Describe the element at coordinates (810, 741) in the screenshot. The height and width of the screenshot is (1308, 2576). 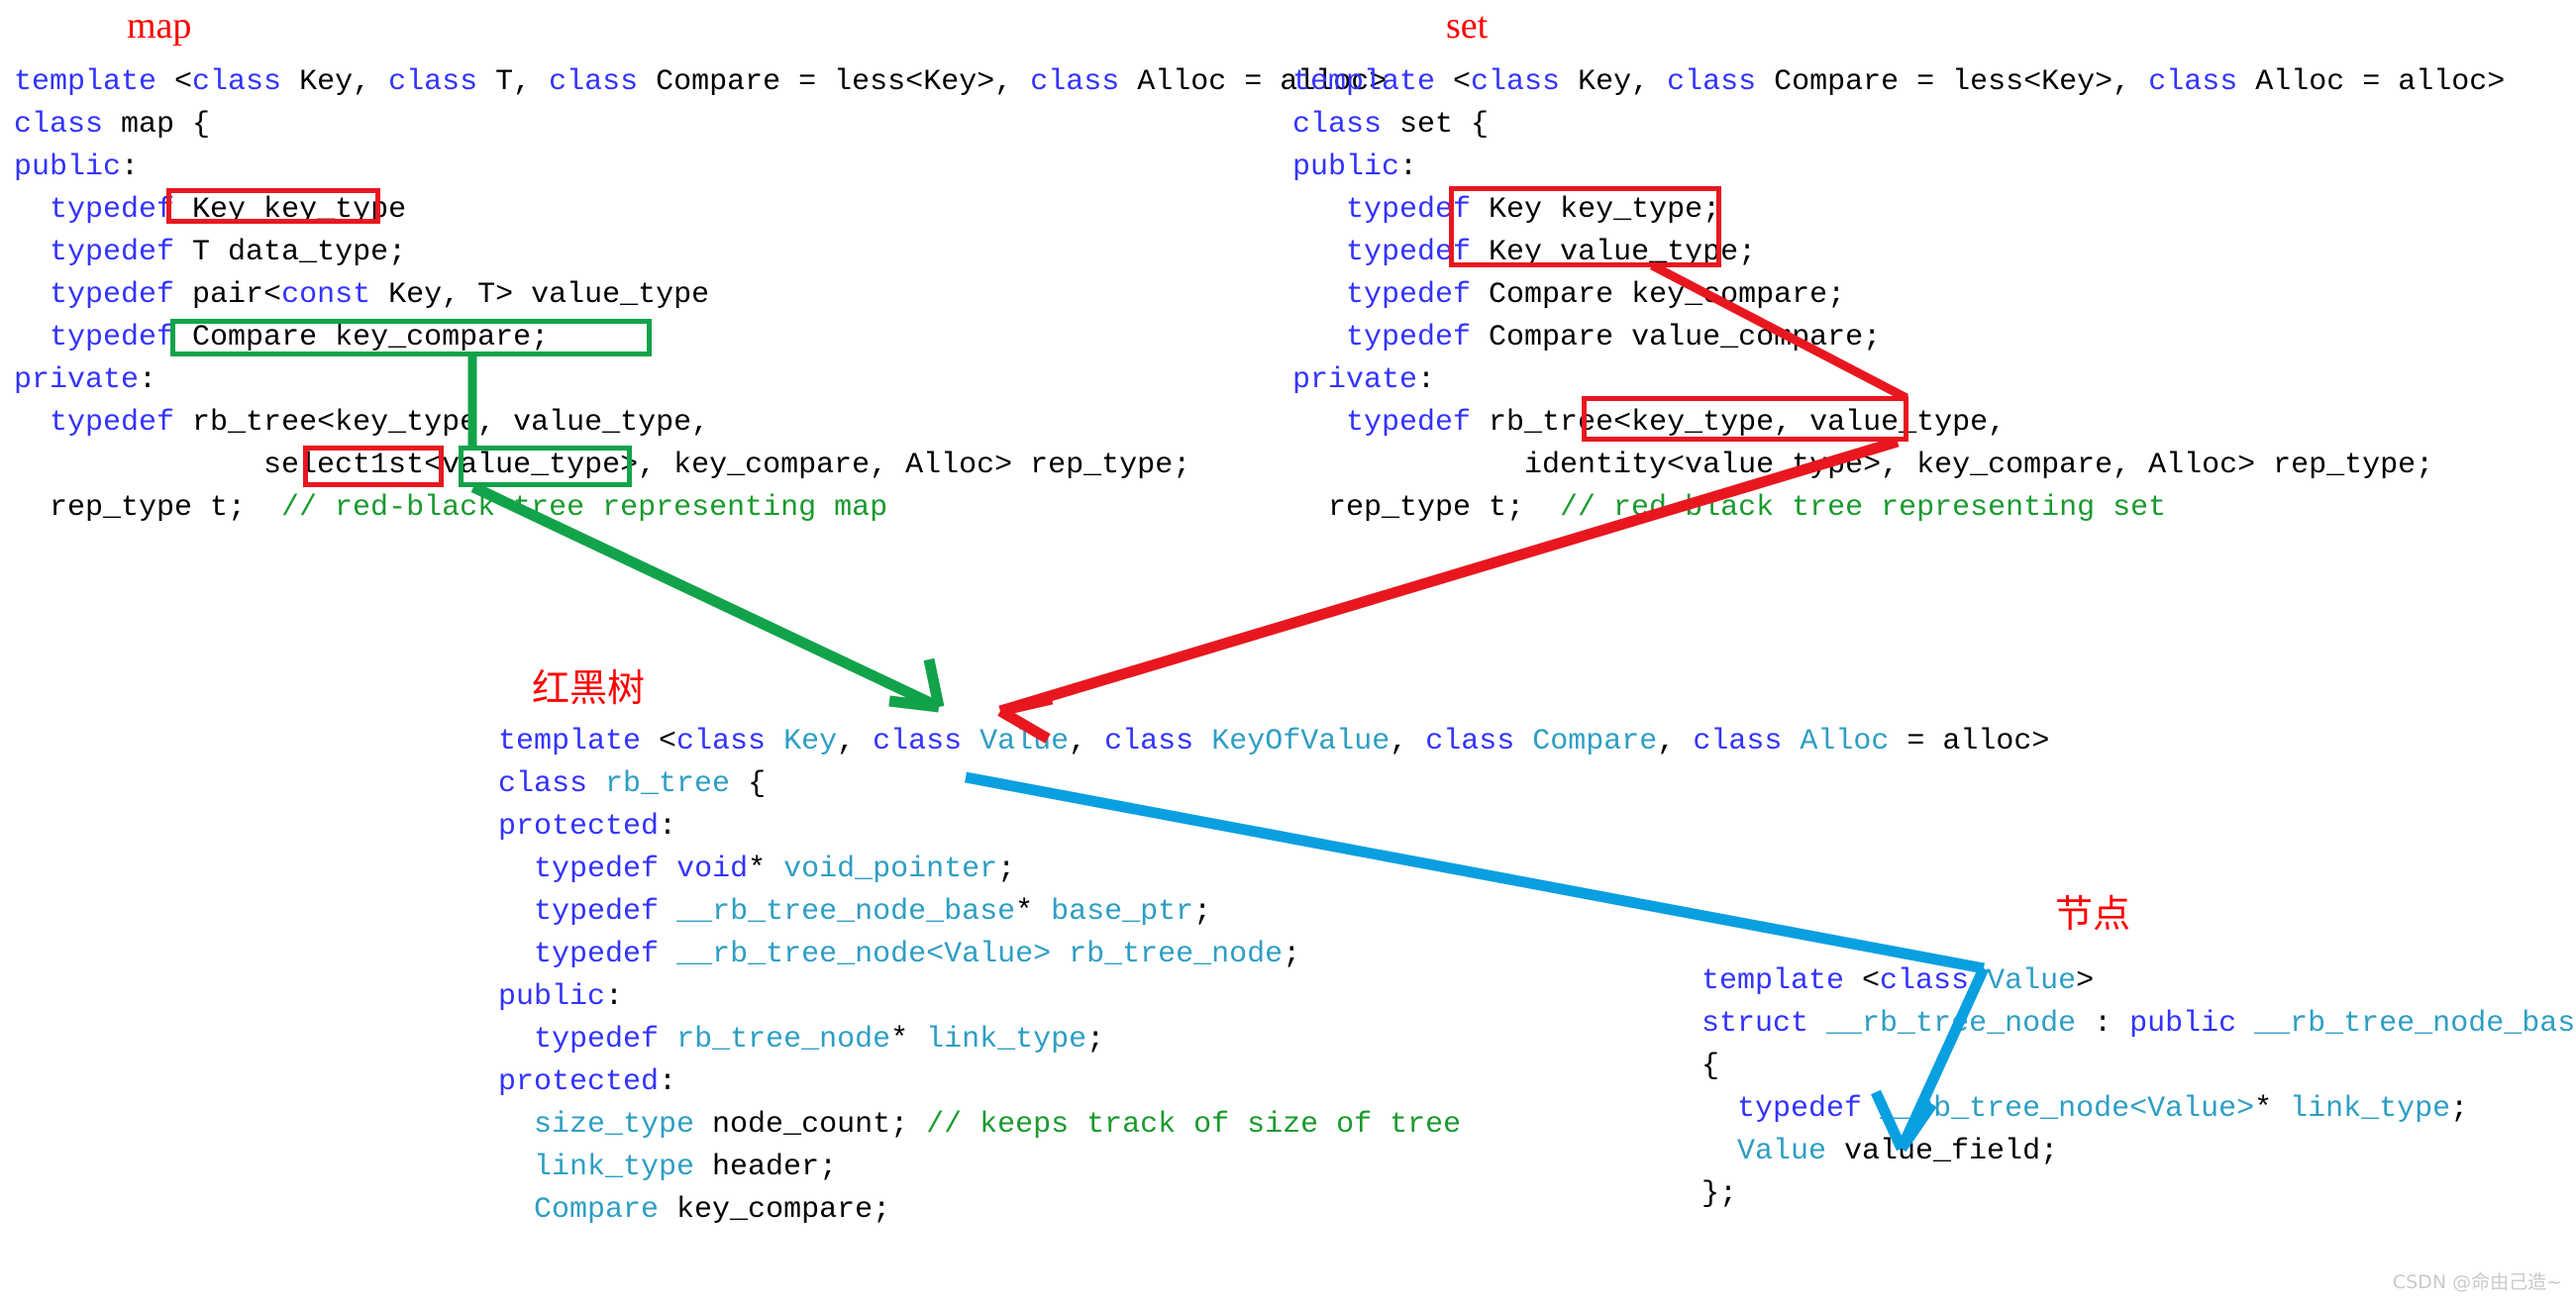
I see `code-token: Key` at that location.